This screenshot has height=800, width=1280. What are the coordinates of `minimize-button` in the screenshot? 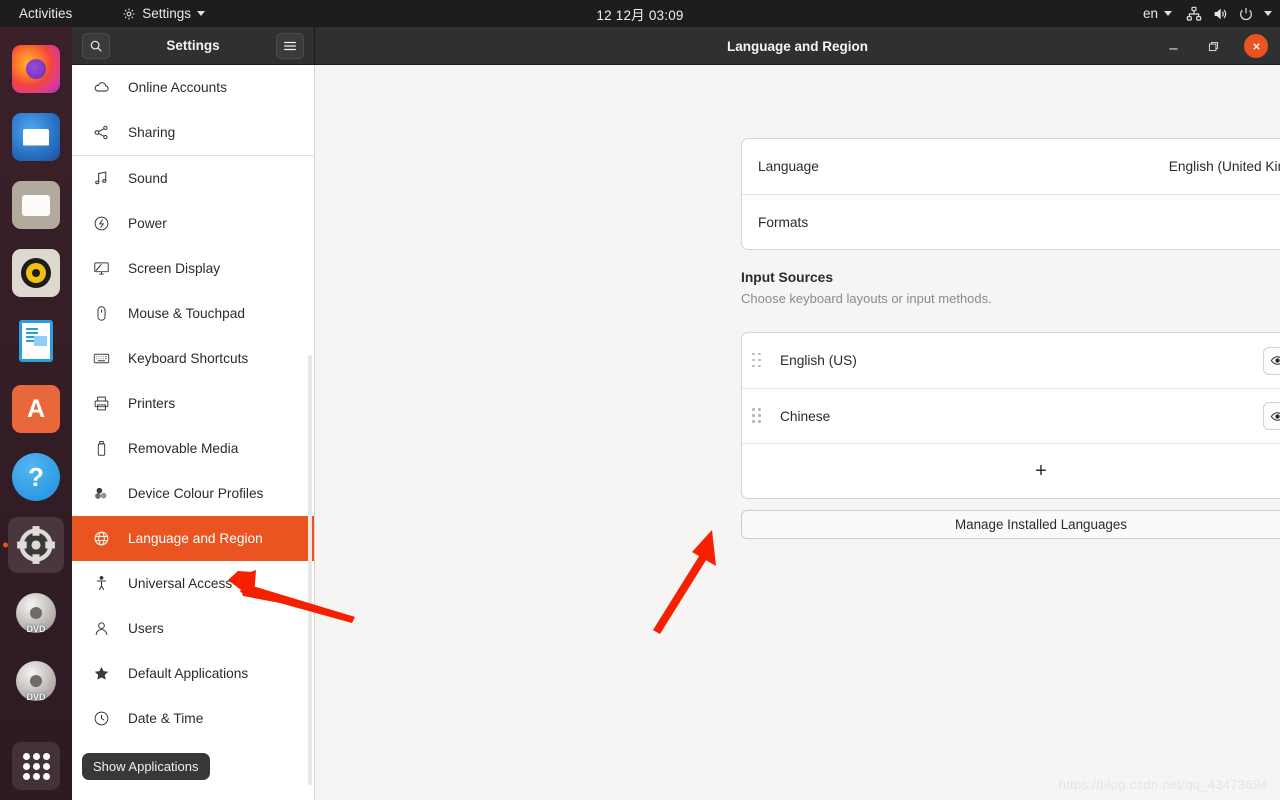 It's located at (1173, 46).